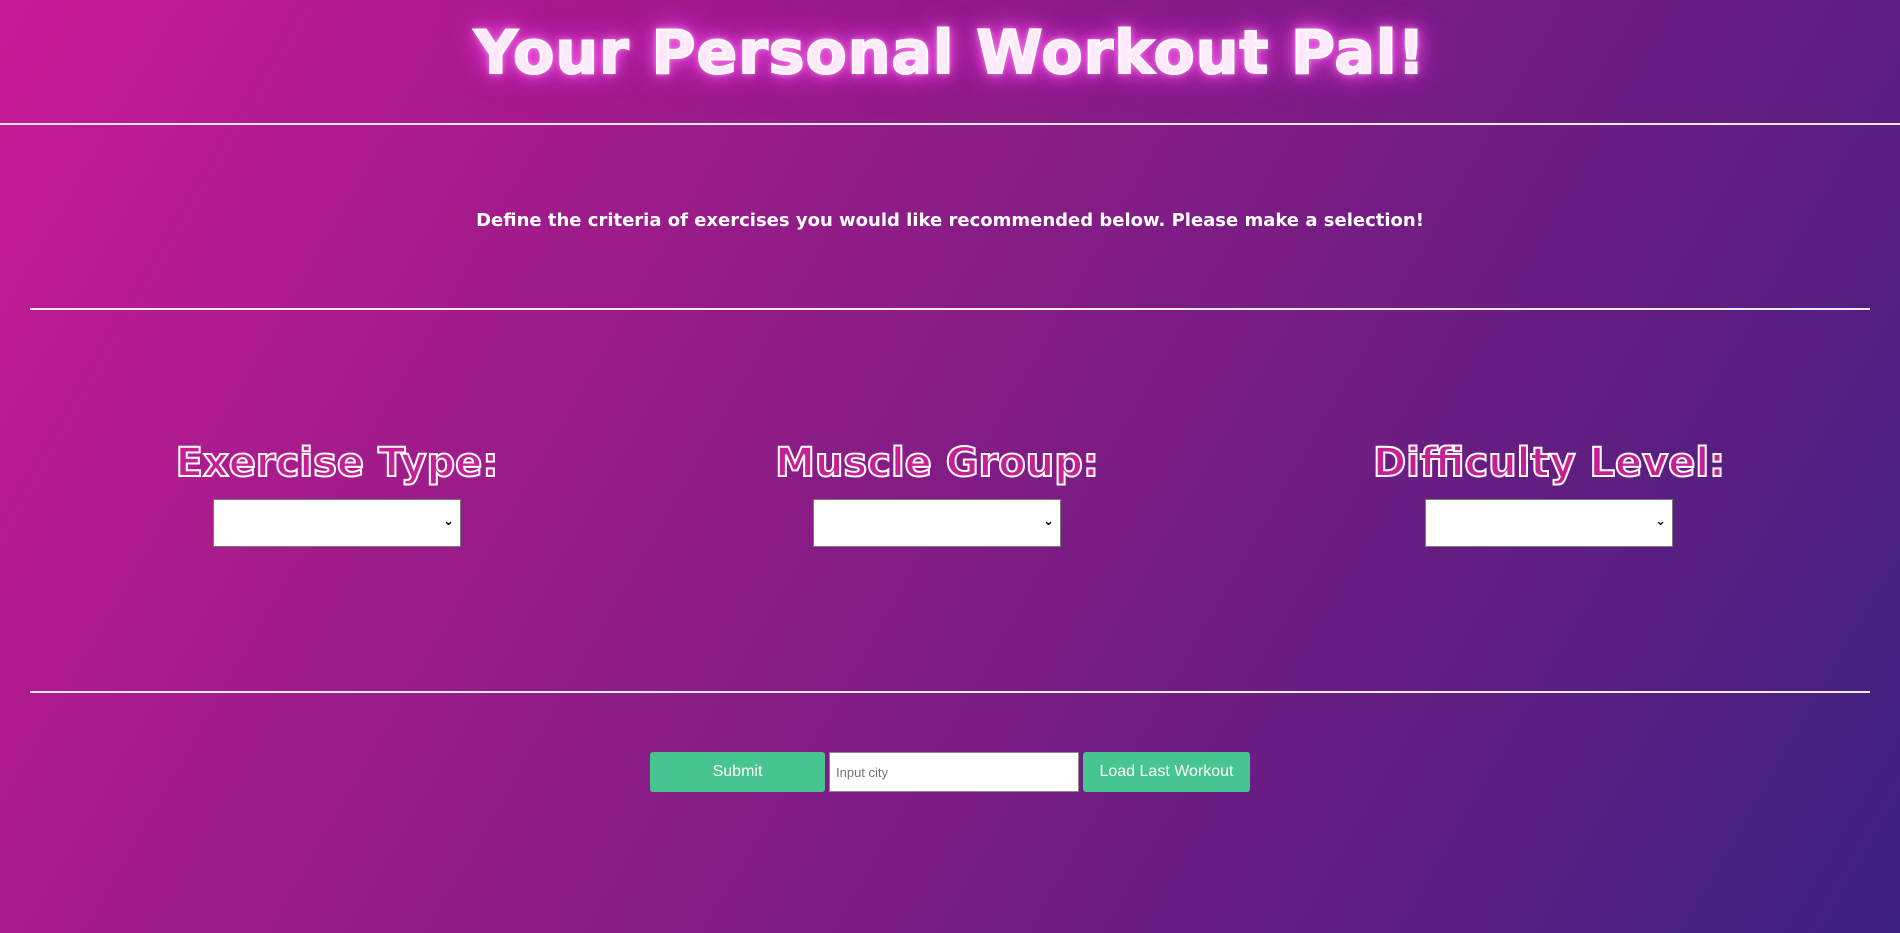 This screenshot has width=1900, height=933. What do you see at coordinates (950, 692) in the screenshot?
I see `divider-bottom` at bounding box center [950, 692].